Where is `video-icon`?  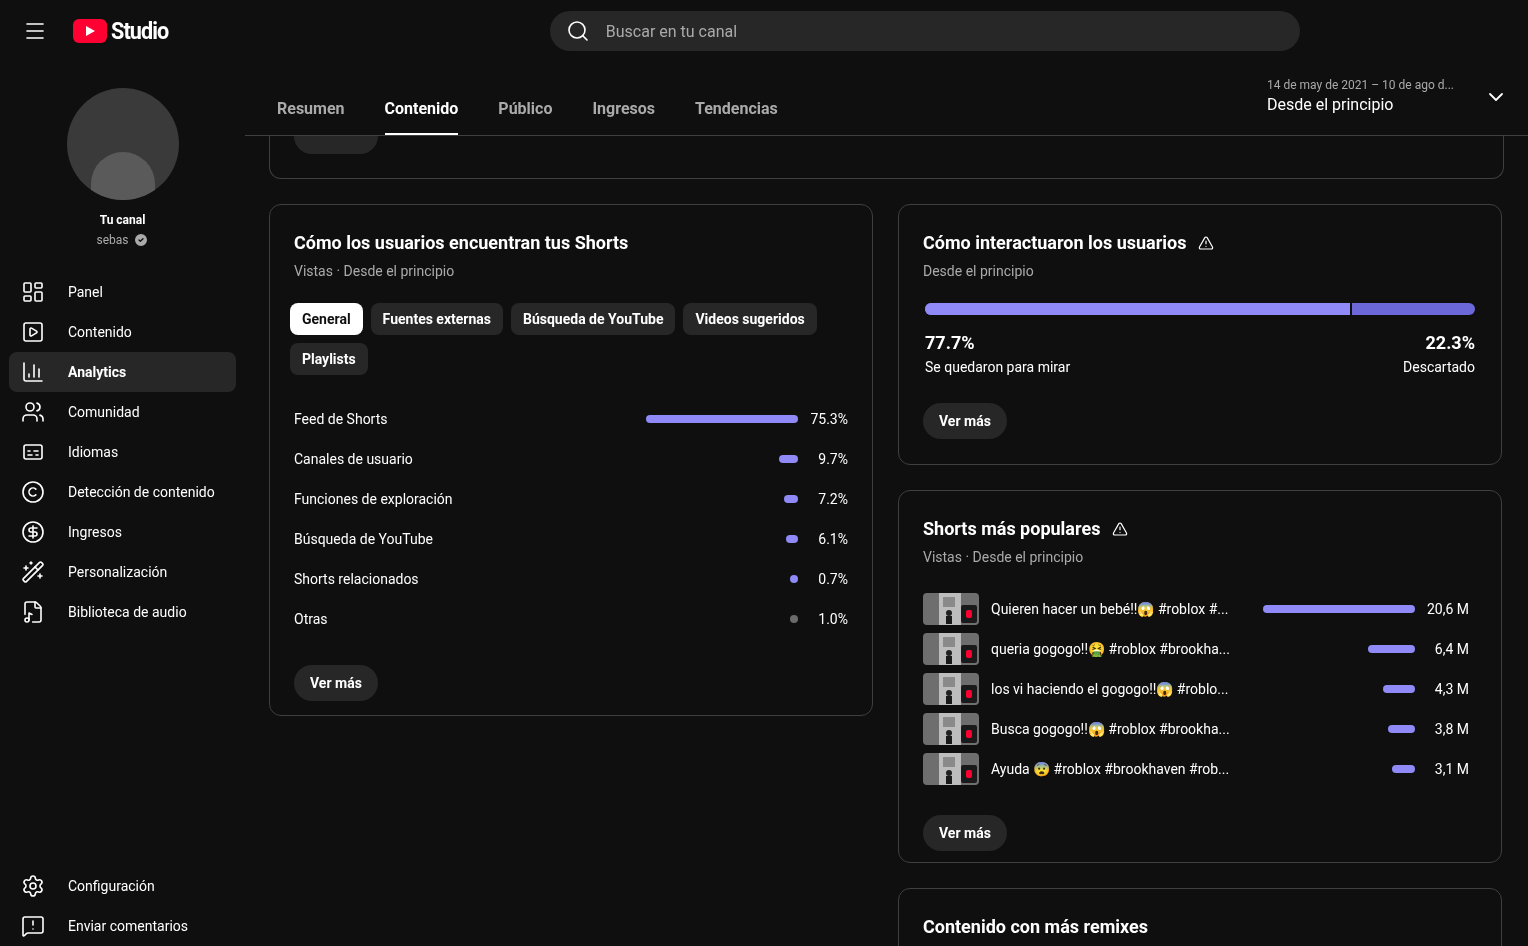 video-icon is located at coordinates (33, 332).